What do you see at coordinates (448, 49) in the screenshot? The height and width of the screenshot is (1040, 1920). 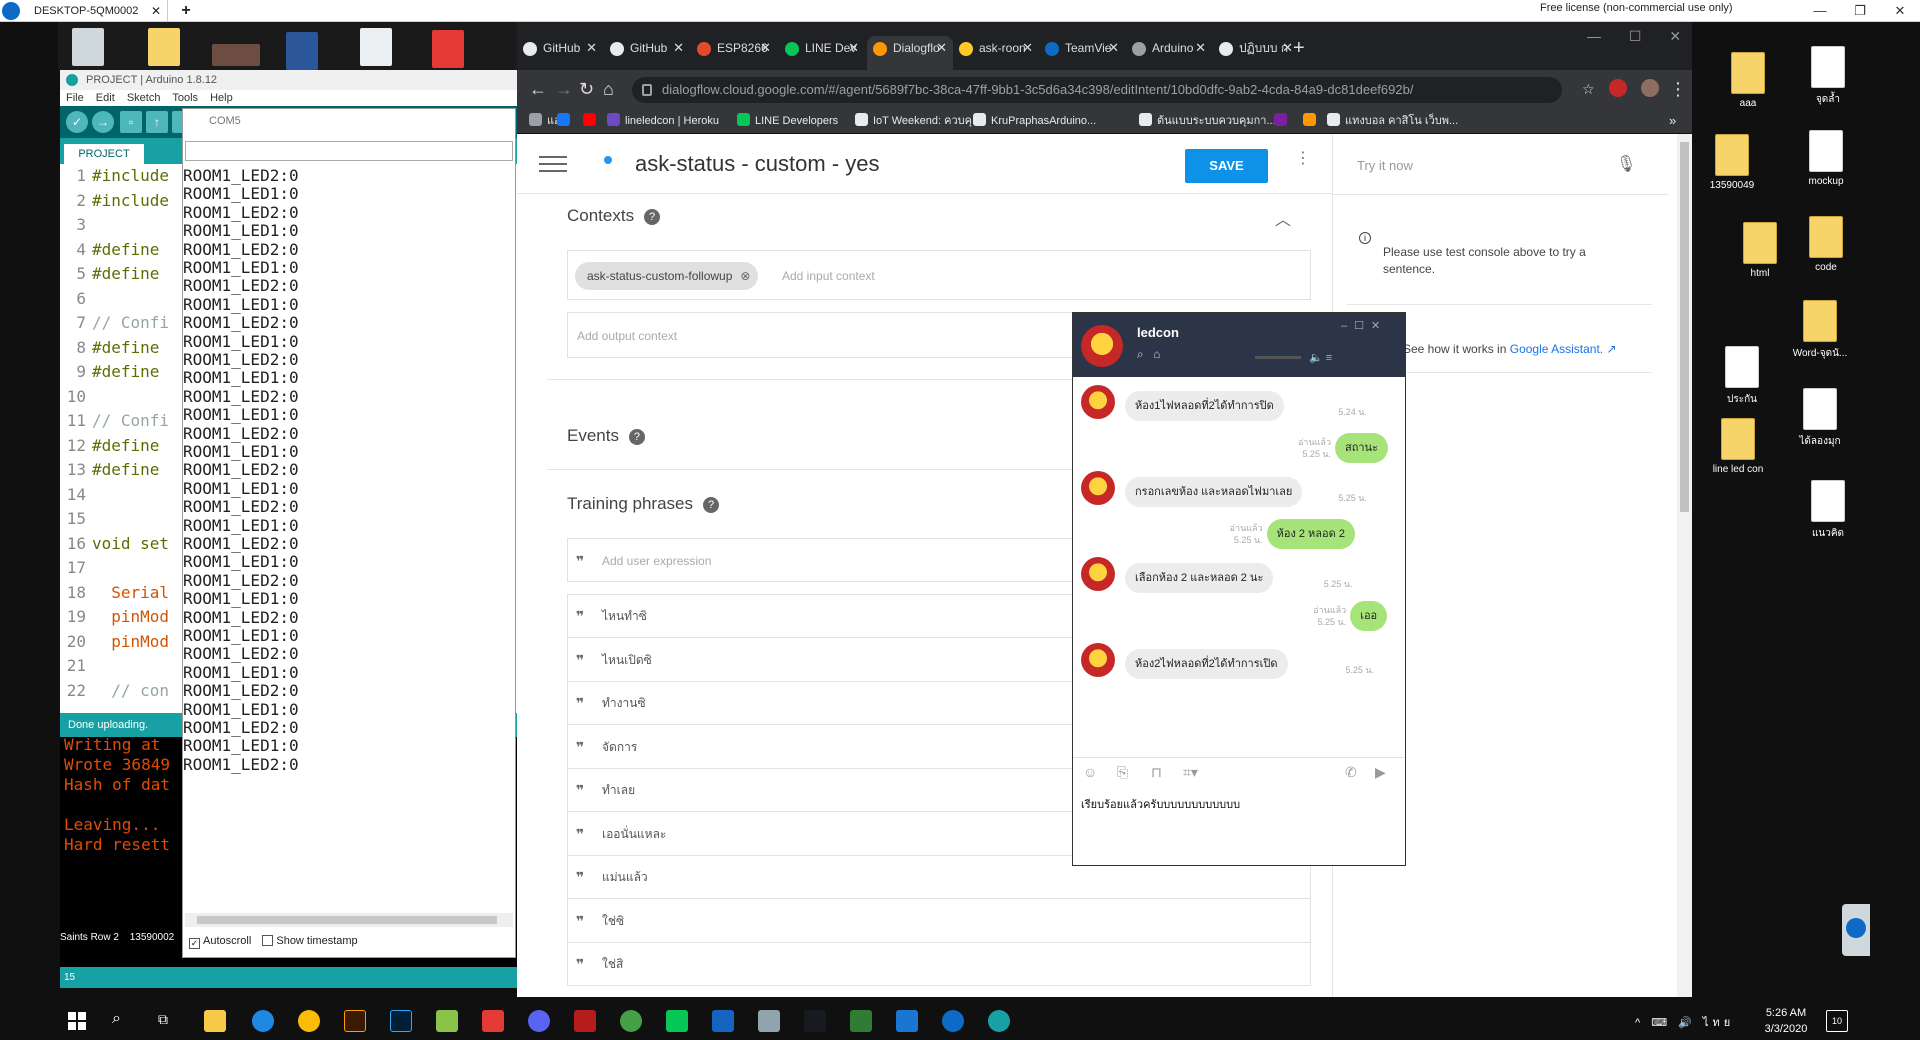 I see `pdf-icon` at bounding box center [448, 49].